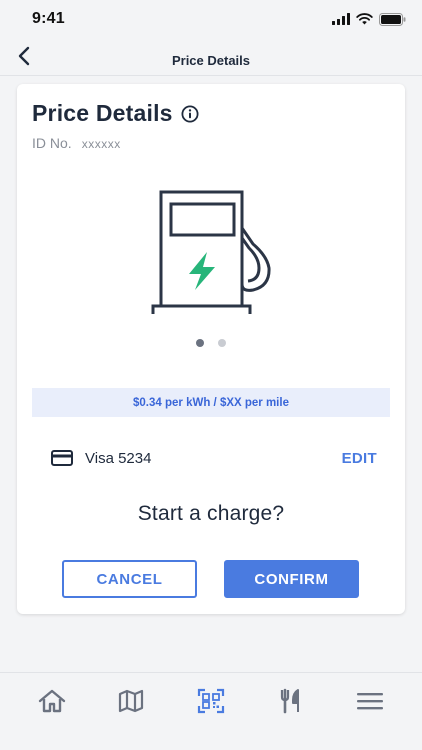 Image resolution: width=422 pixels, height=750 pixels. Describe the element at coordinates (48, 18) in the screenshot. I see `status-time: 9:41` at that location.